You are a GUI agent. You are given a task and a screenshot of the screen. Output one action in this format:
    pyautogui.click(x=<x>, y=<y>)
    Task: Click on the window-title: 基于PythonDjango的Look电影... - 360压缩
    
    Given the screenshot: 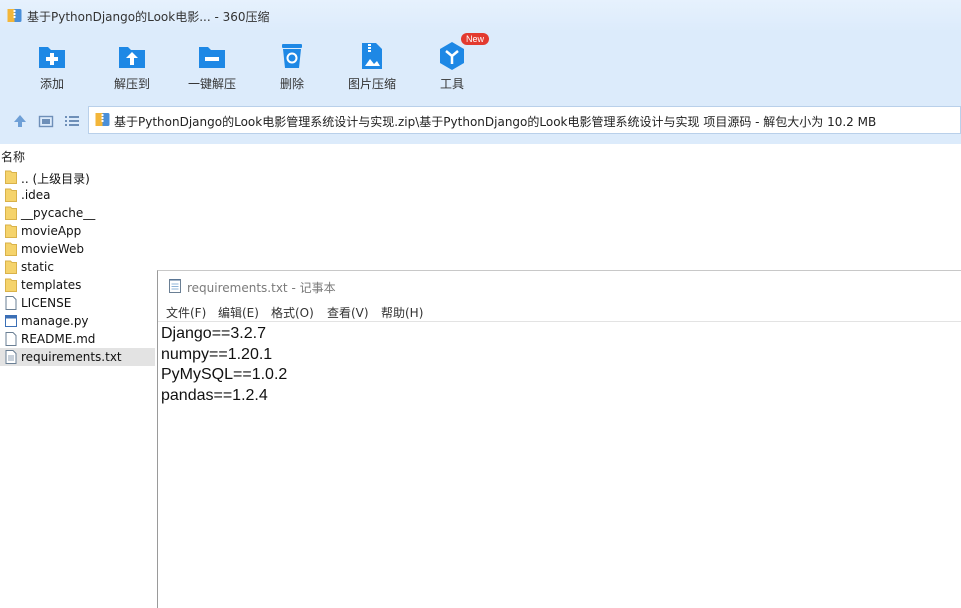 What is the action you would take?
    pyautogui.click(x=148, y=17)
    